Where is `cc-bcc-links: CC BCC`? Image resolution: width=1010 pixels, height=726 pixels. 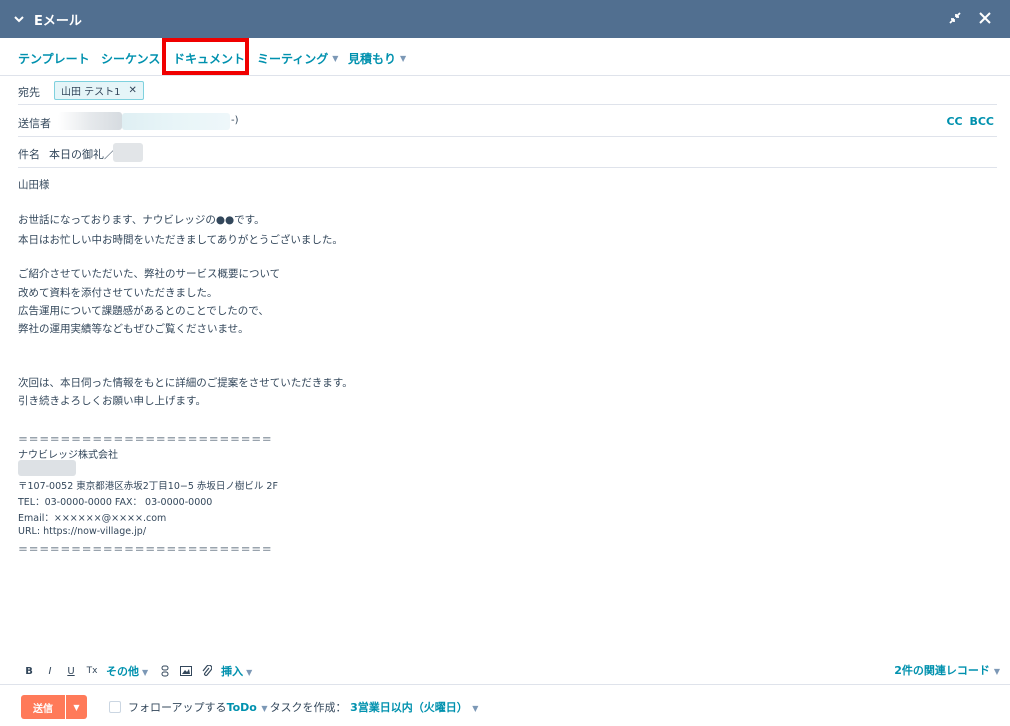 cc-bcc-links: CC BCC is located at coordinates (970, 121).